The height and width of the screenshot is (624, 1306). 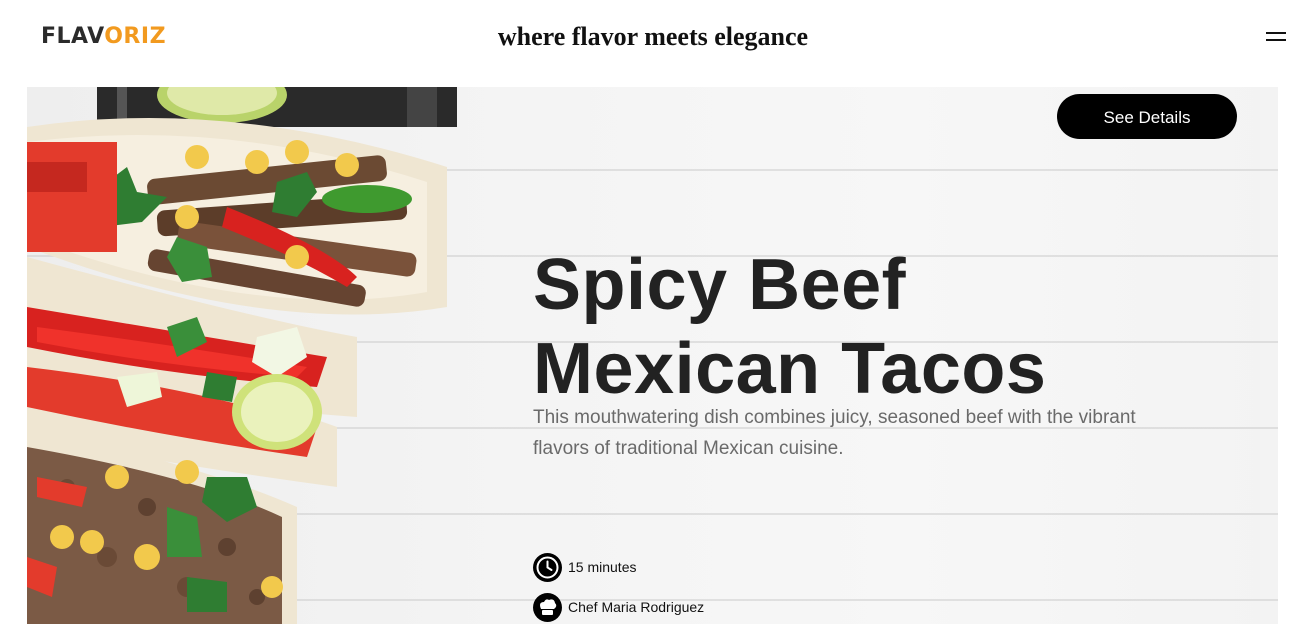 I want to click on recipe-title-line-2: Mexican Tacos, so click(x=790, y=369).